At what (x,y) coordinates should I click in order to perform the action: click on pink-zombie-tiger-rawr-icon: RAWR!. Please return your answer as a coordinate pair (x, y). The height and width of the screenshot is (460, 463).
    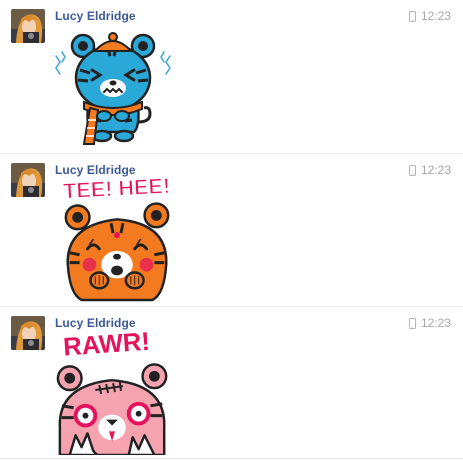
    Looking at the image, I should click on (112, 392).